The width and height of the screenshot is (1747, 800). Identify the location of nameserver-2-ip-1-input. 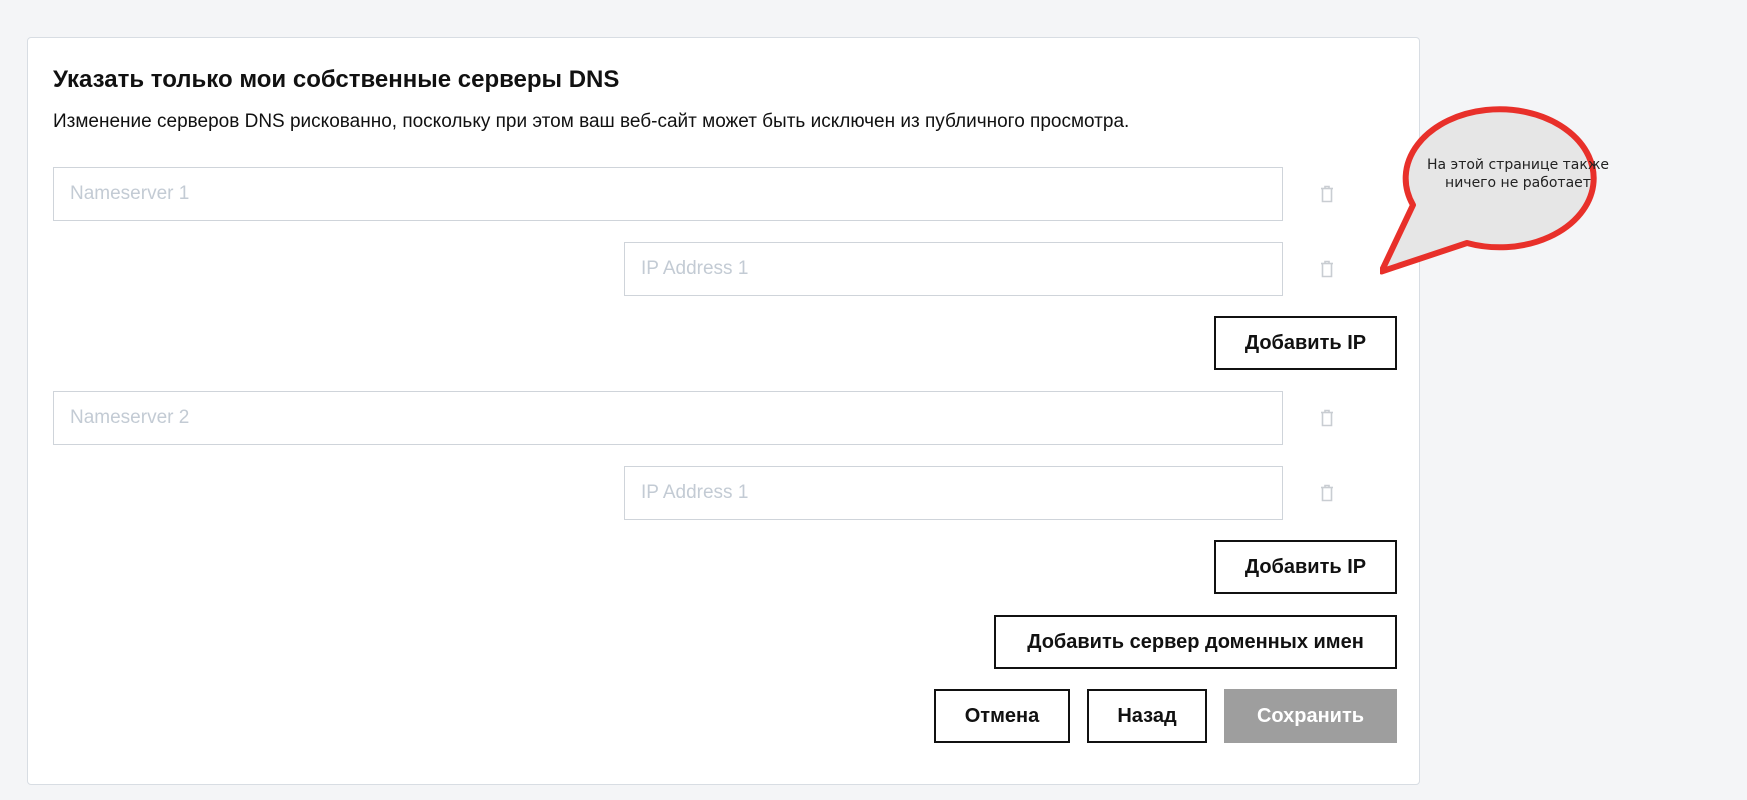
(953, 493).